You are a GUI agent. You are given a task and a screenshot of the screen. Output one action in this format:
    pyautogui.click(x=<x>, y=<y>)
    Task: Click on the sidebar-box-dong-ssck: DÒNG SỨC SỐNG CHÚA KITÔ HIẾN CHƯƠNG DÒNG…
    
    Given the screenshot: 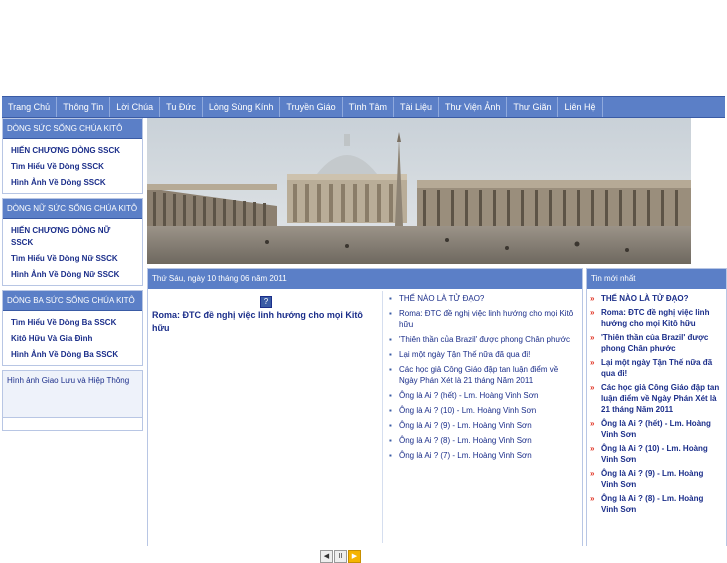 What is the action you would take?
    pyautogui.click(x=72, y=156)
    